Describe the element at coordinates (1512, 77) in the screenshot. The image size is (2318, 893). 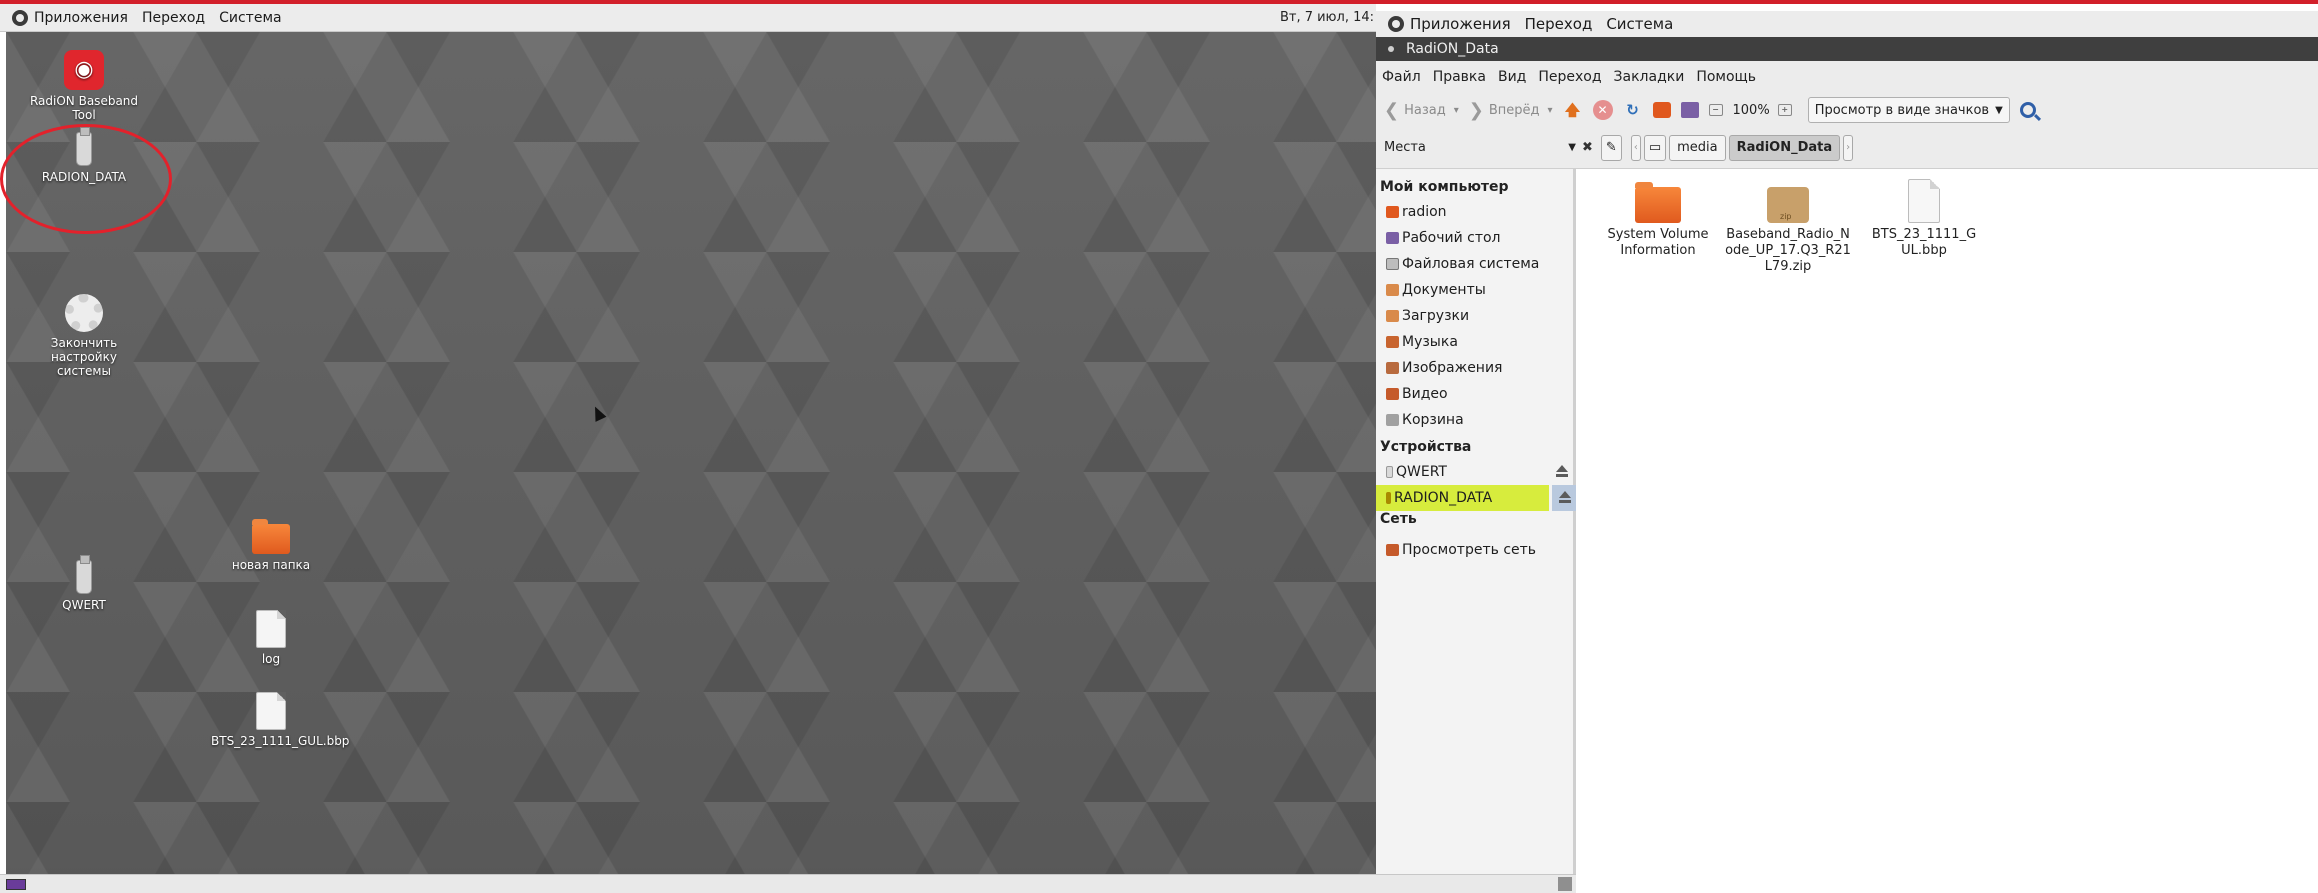
I see `menu-view: Вид` at that location.